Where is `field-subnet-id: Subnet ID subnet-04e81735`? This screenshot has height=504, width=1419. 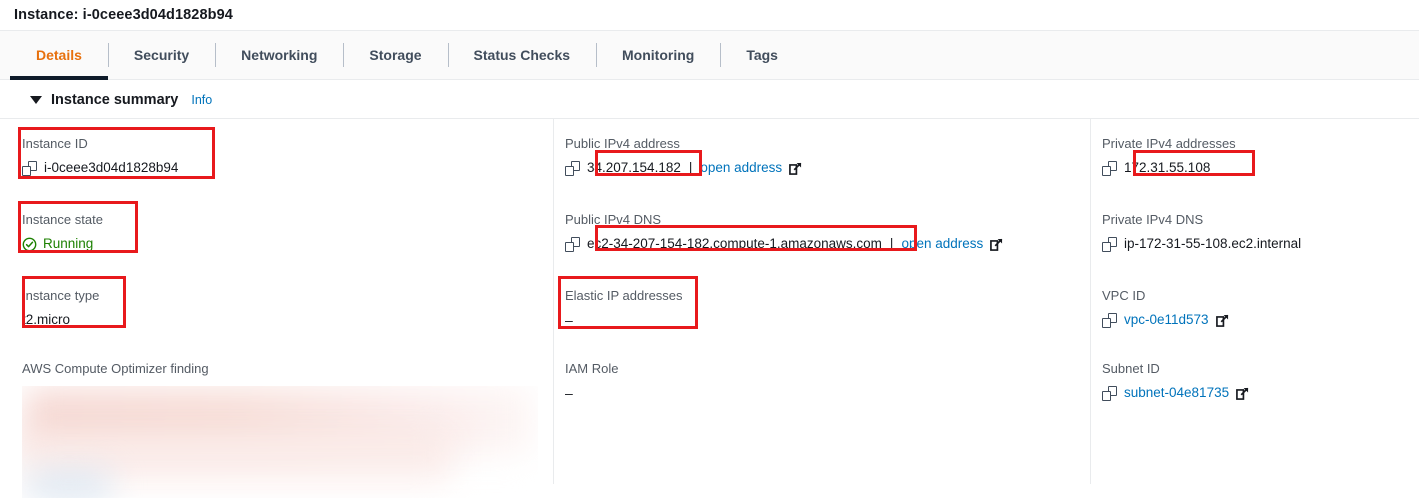 field-subnet-id: Subnet ID subnet-04e81735 is located at coordinates (1260, 381).